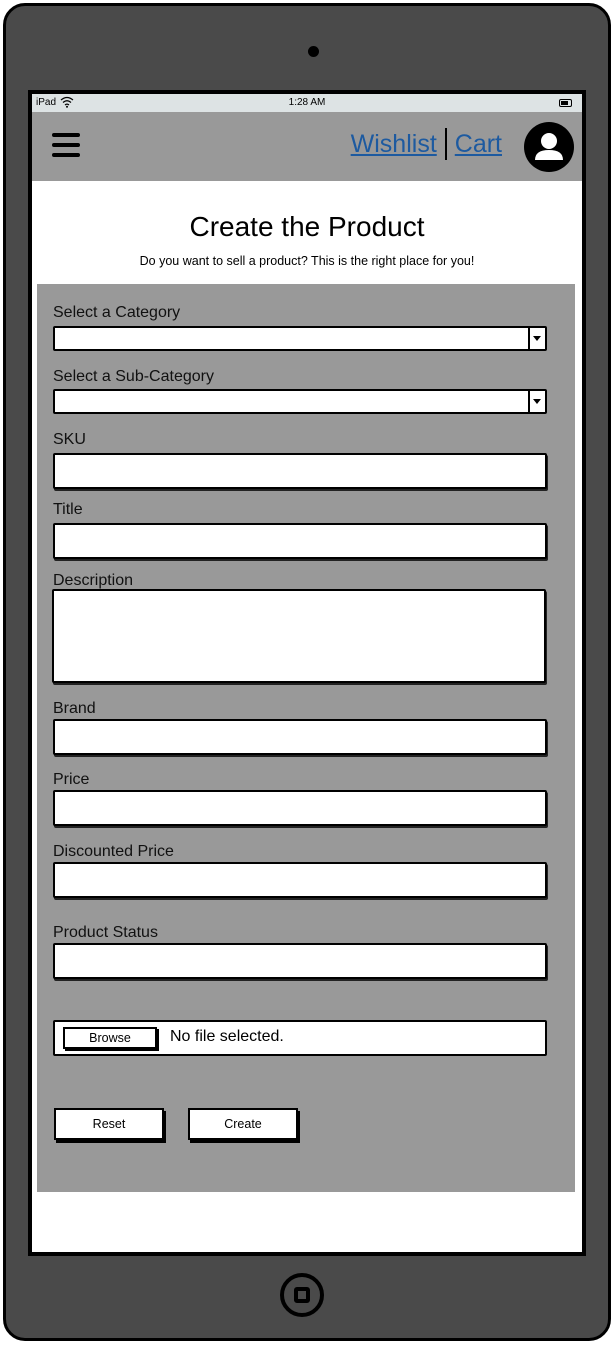  I want to click on battery-icon, so click(565, 103).